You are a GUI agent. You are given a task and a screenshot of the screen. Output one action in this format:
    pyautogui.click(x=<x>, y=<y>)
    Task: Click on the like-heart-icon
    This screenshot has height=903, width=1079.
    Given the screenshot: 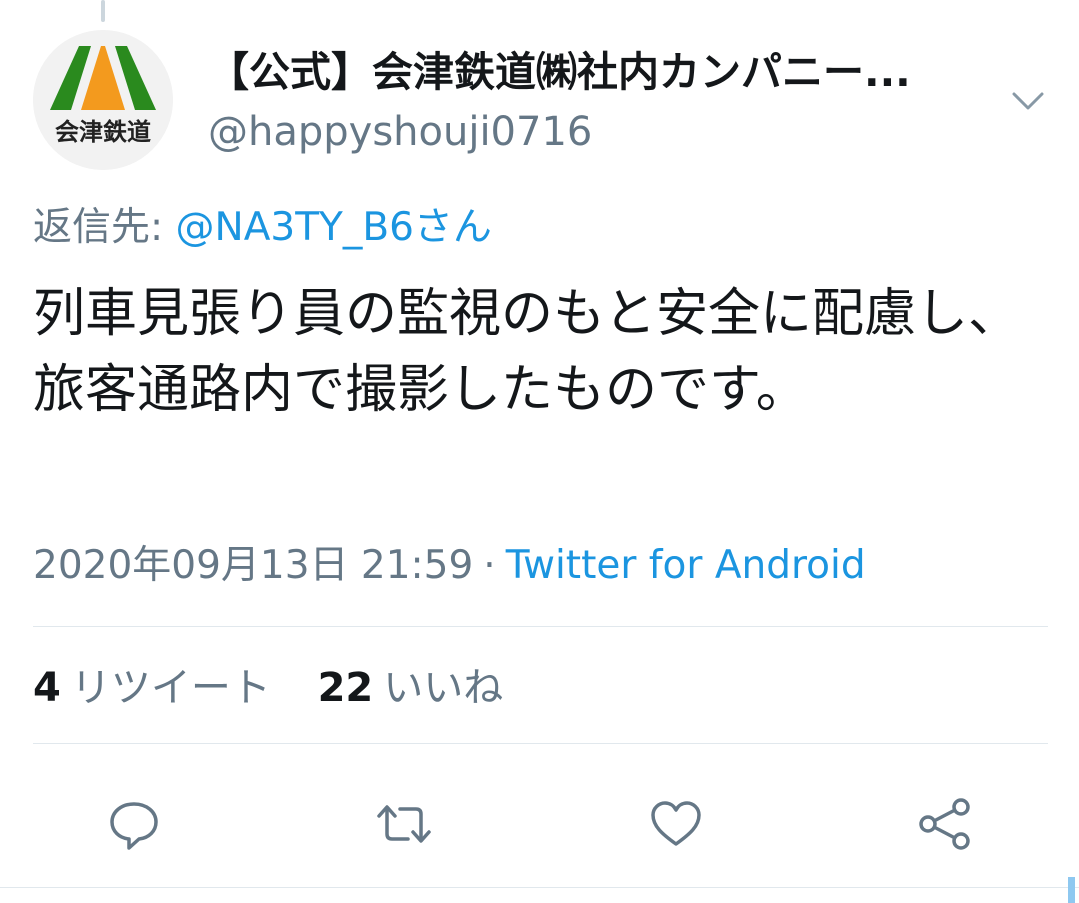 What is the action you would take?
    pyautogui.click(x=676, y=823)
    